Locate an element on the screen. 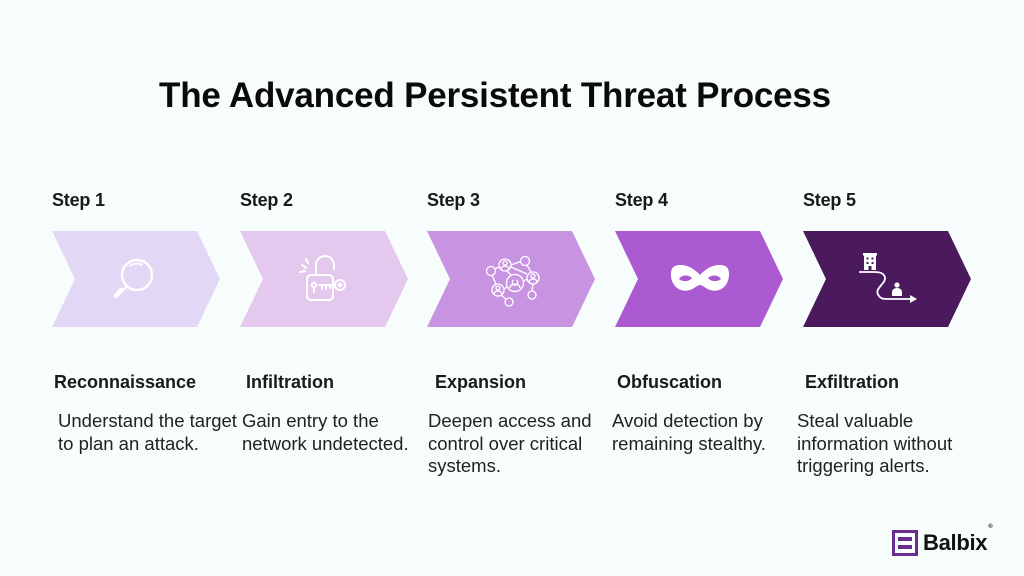 The image size is (1024, 576). building-path-person-arrow-icon is located at coordinates (888, 278).